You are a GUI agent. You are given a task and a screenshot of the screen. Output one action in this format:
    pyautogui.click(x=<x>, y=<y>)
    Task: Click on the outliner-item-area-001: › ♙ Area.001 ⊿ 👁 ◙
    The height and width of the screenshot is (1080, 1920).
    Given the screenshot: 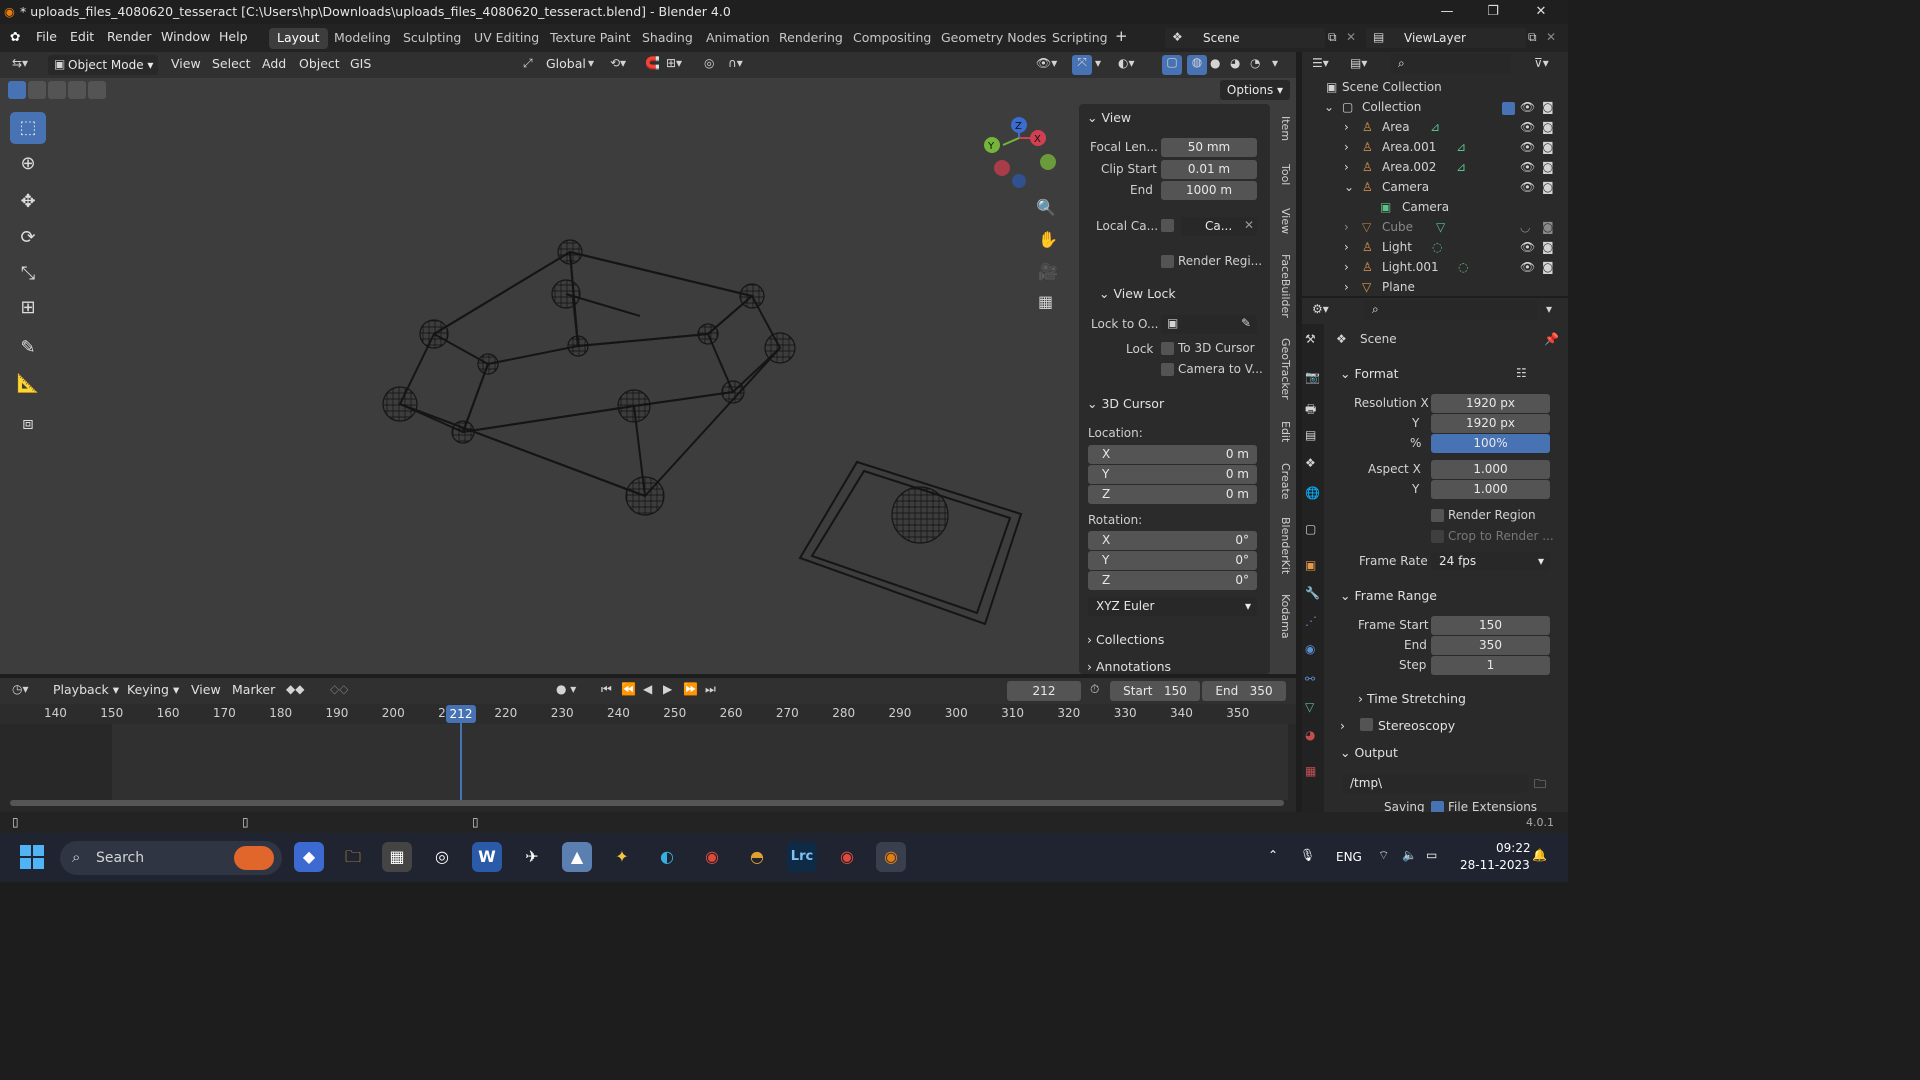 What is the action you would take?
    pyautogui.click(x=1435, y=150)
    